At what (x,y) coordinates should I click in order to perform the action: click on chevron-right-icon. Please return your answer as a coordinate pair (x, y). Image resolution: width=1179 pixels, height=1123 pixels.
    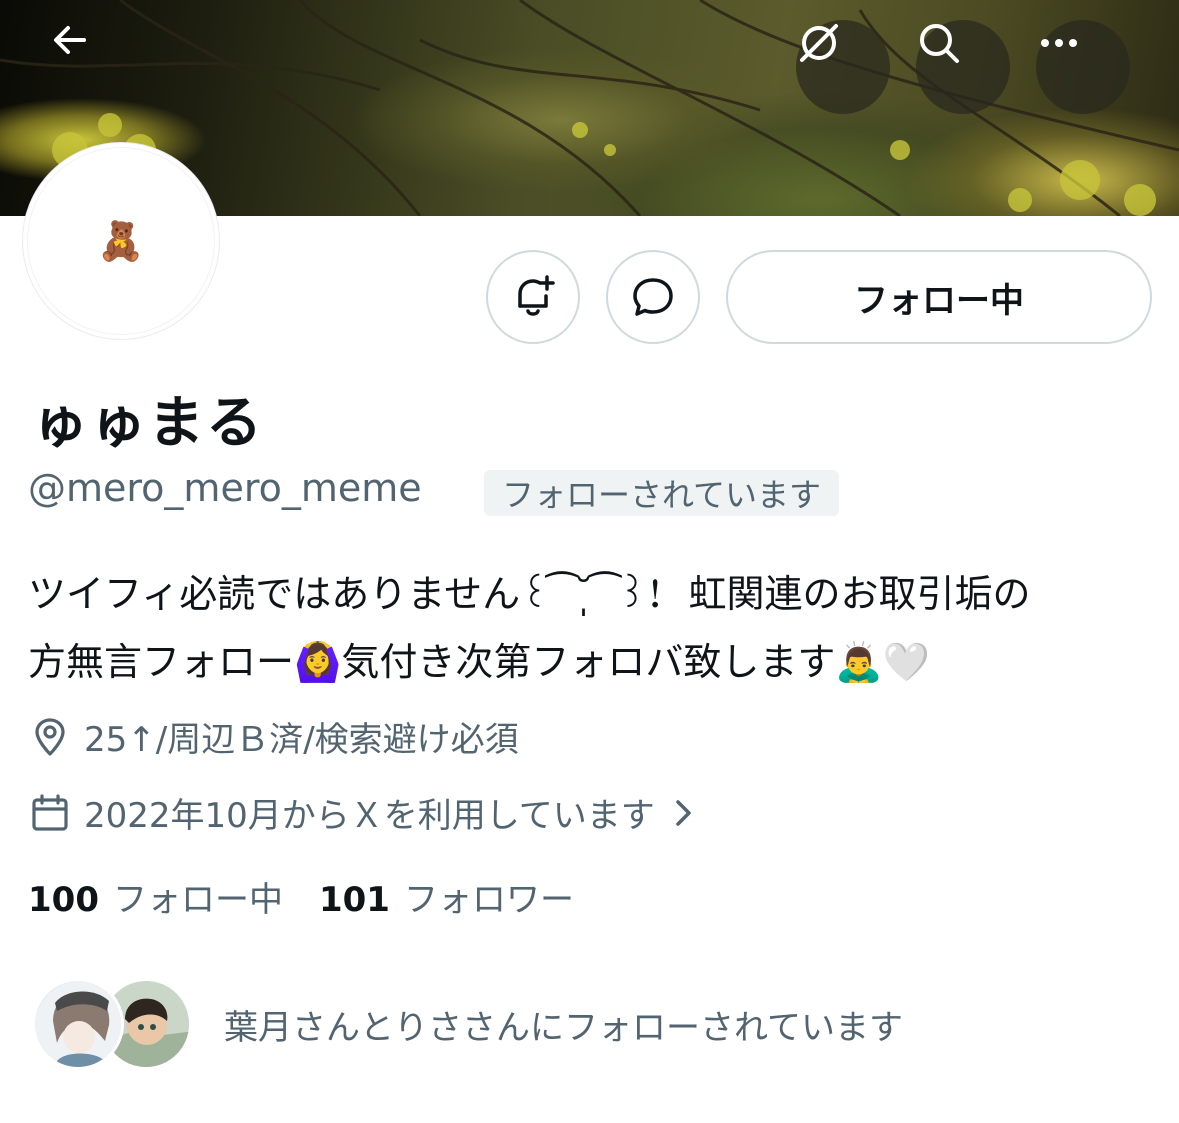
    Looking at the image, I should click on (684, 813).